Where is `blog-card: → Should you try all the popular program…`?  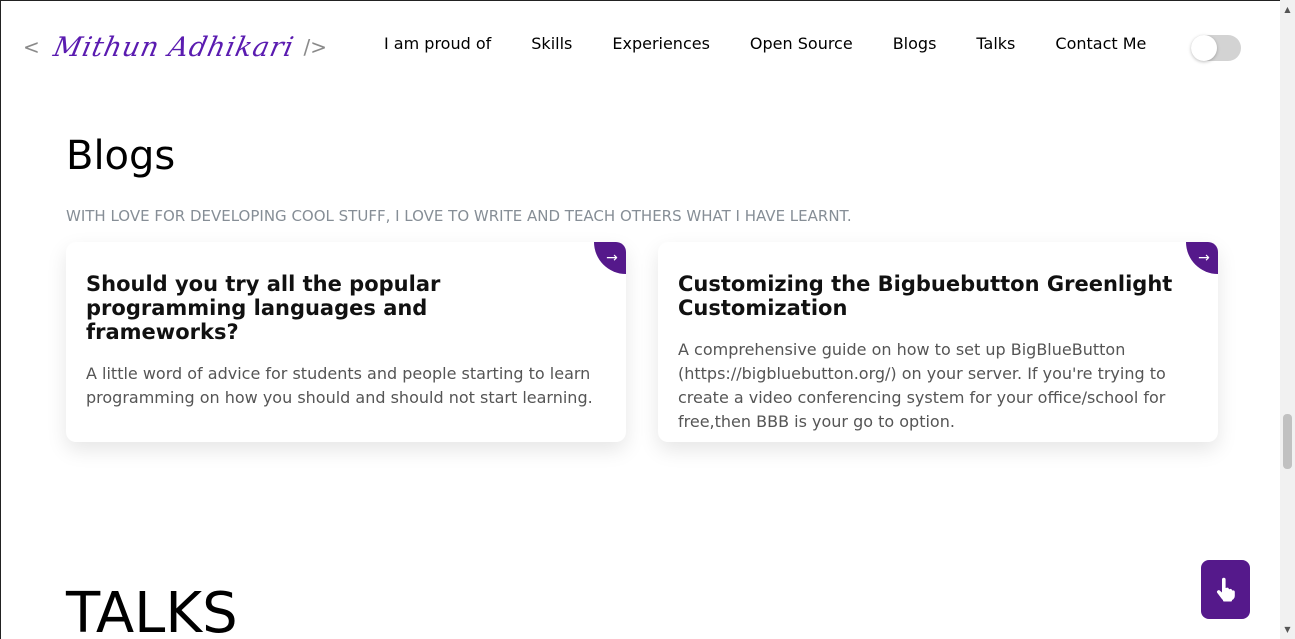 blog-card: → Should you try all the popular program… is located at coordinates (346, 342).